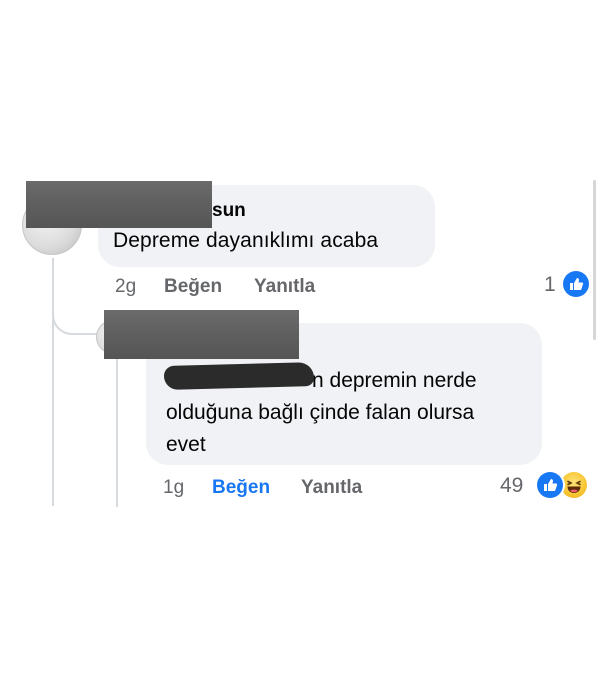 The image size is (600, 685). What do you see at coordinates (246, 240) in the screenshot?
I see `comment-text: Depreme dayanıklımı acaba` at bounding box center [246, 240].